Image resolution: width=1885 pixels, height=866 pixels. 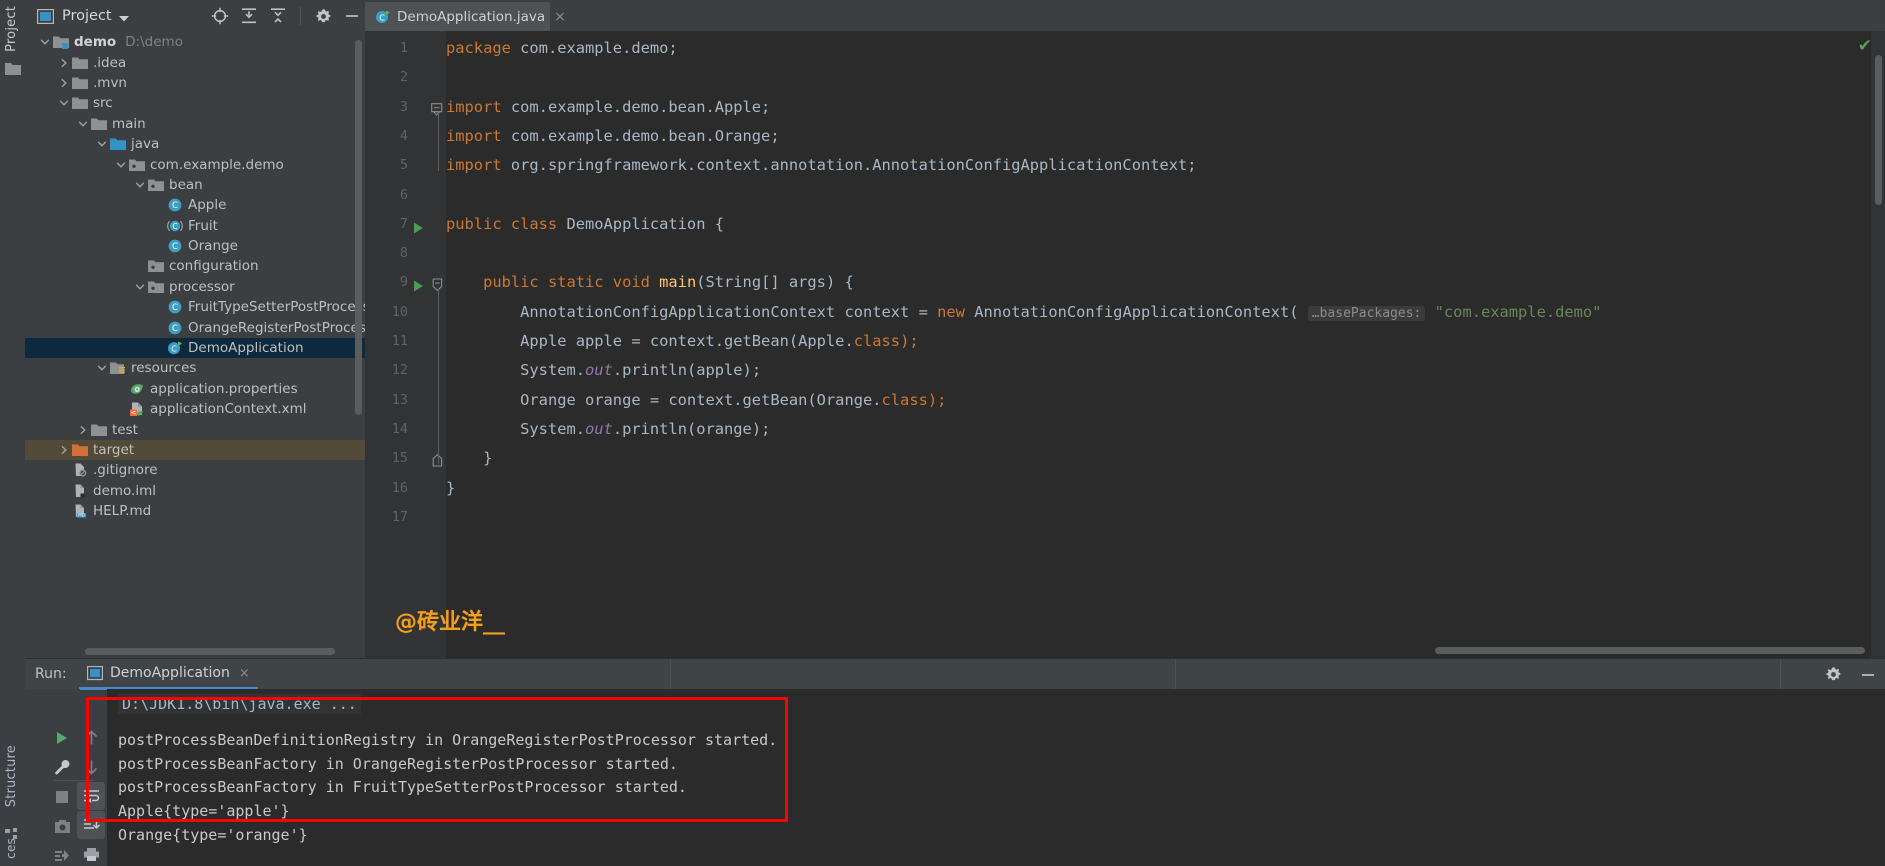 What do you see at coordinates (91, 738) in the screenshot?
I see `up-arrow-icon` at bounding box center [91, 738].